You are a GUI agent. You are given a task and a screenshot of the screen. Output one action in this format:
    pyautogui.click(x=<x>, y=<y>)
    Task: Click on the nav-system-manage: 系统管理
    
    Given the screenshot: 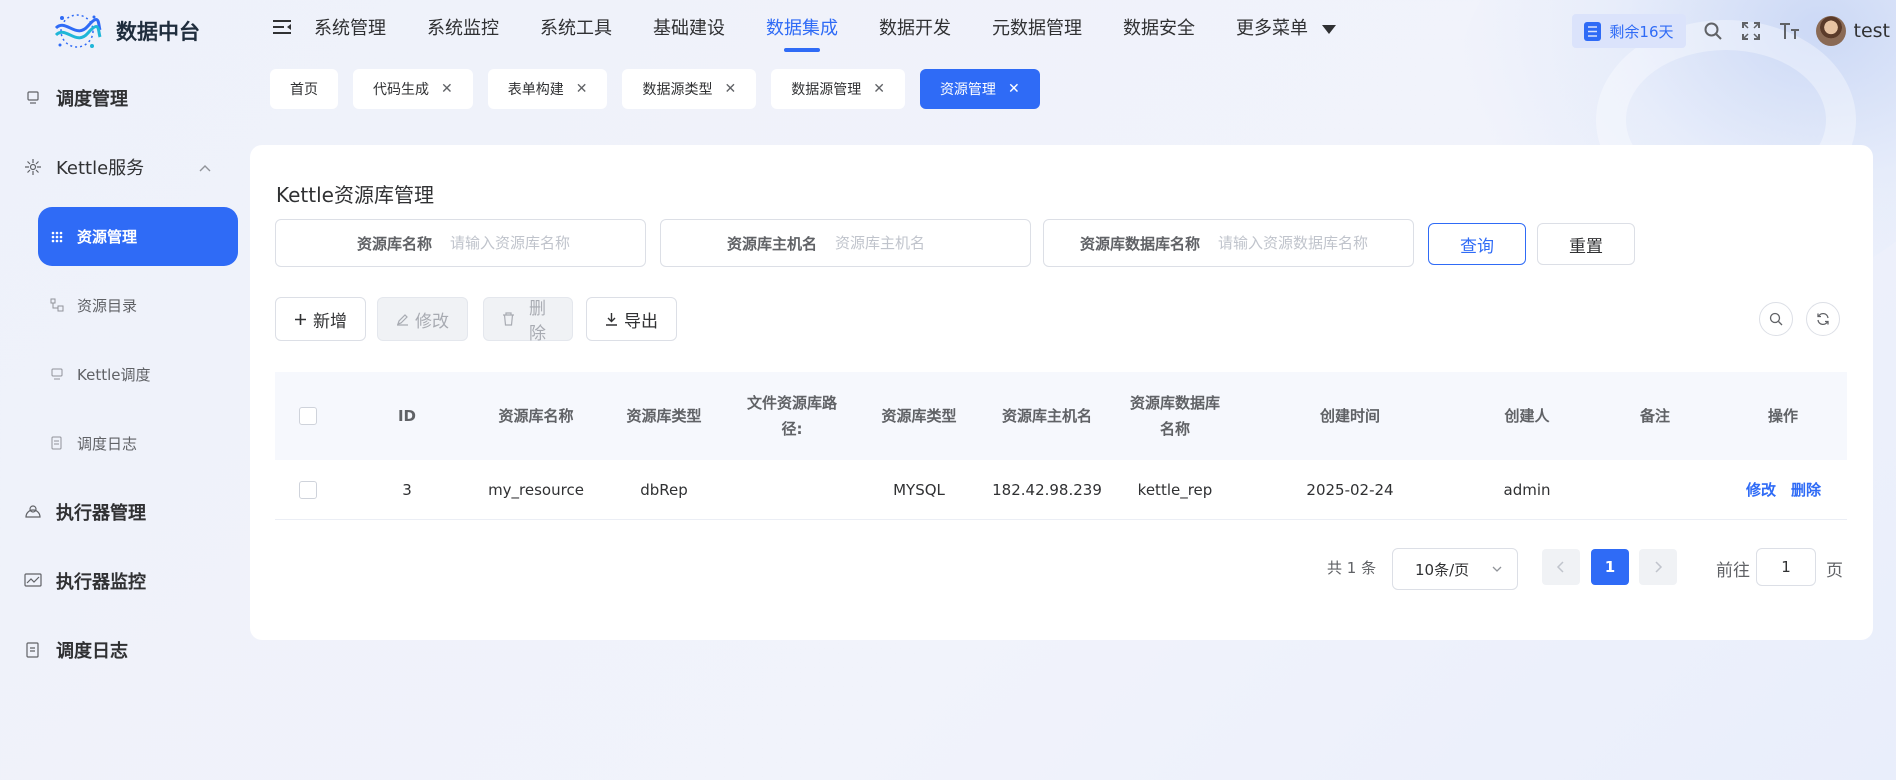 What is the action you would take?
    pyautogui.click(x=350, y=27)
    